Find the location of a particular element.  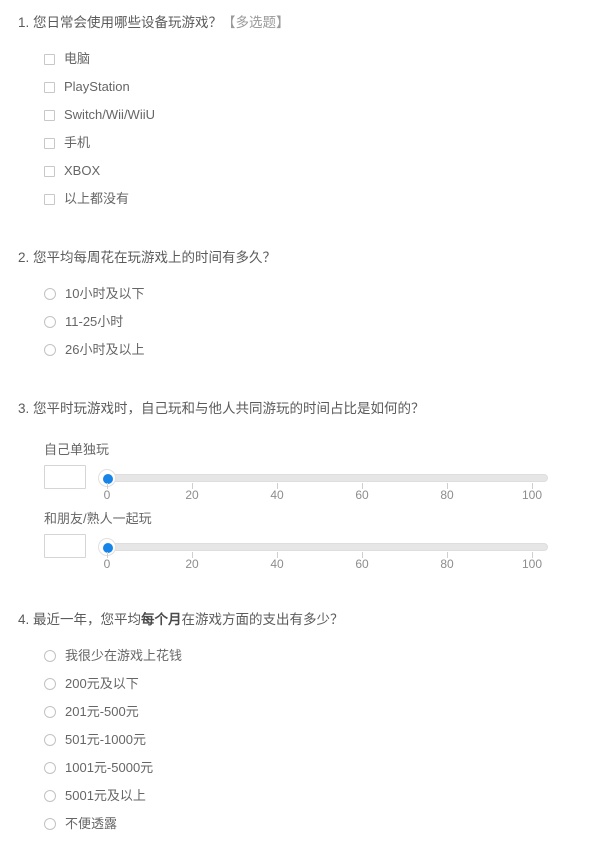

option-label: 1001元-5000元 is located at coordinates (109, 767).